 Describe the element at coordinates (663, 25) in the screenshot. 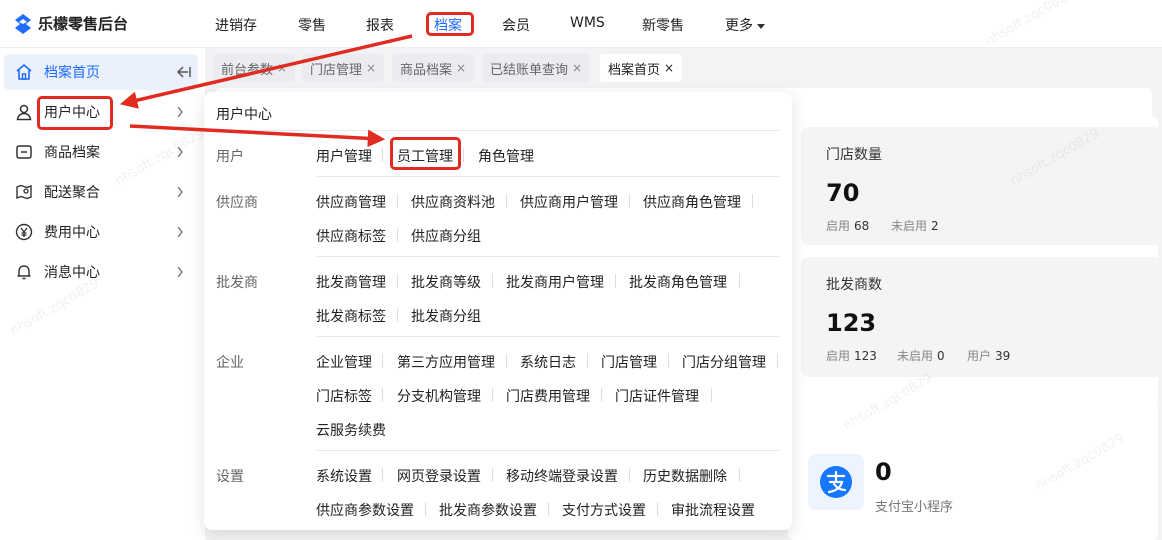

I see `topnav-new-retail: 新零售` at that location.